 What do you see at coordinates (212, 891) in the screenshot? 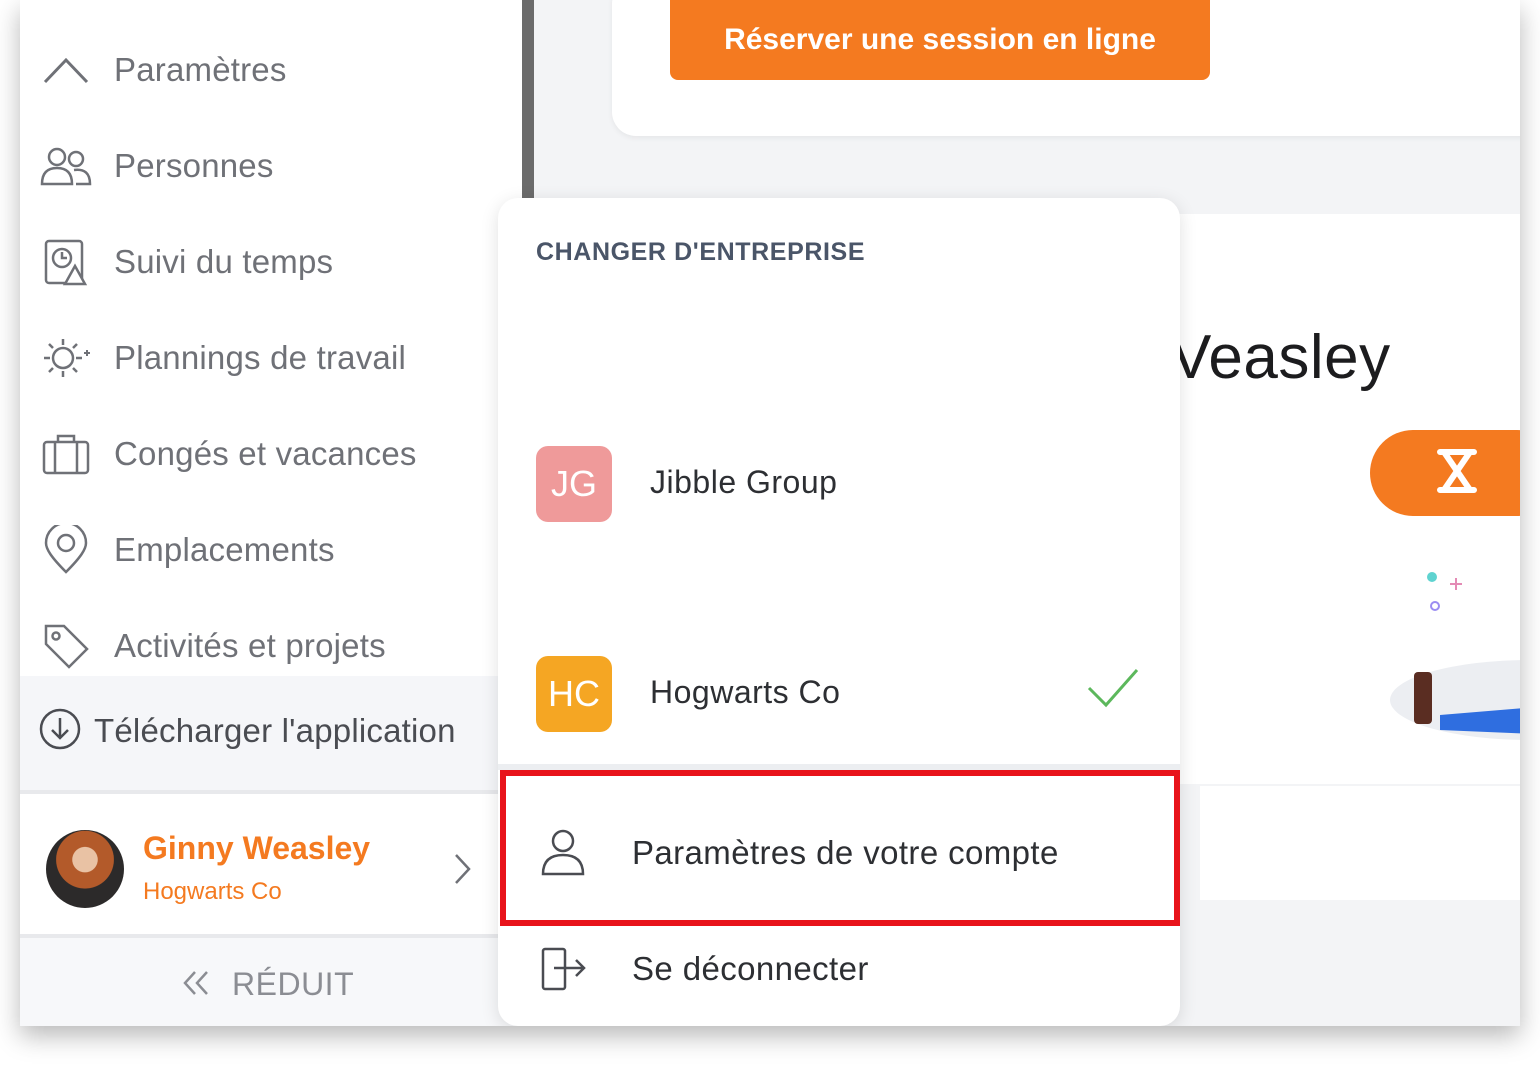
I see `user-company: Hogwarts Co` at bounding box center [212, 891].